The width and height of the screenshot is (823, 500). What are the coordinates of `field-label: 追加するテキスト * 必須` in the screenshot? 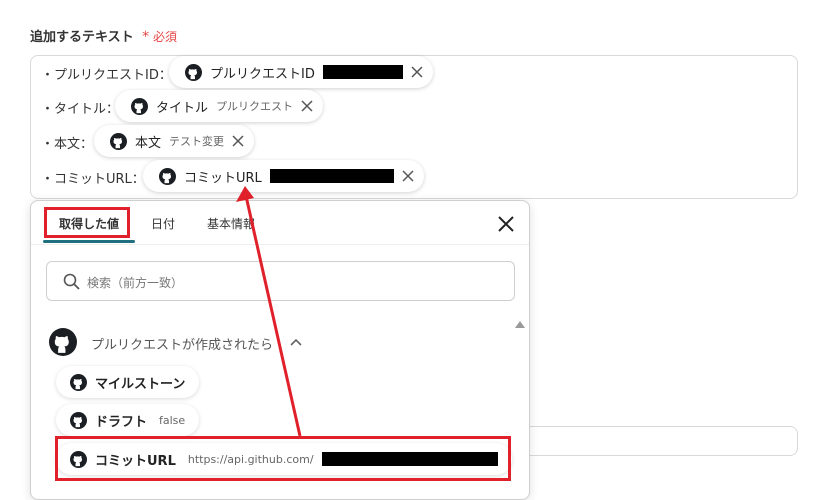 It's located at (103, 35).